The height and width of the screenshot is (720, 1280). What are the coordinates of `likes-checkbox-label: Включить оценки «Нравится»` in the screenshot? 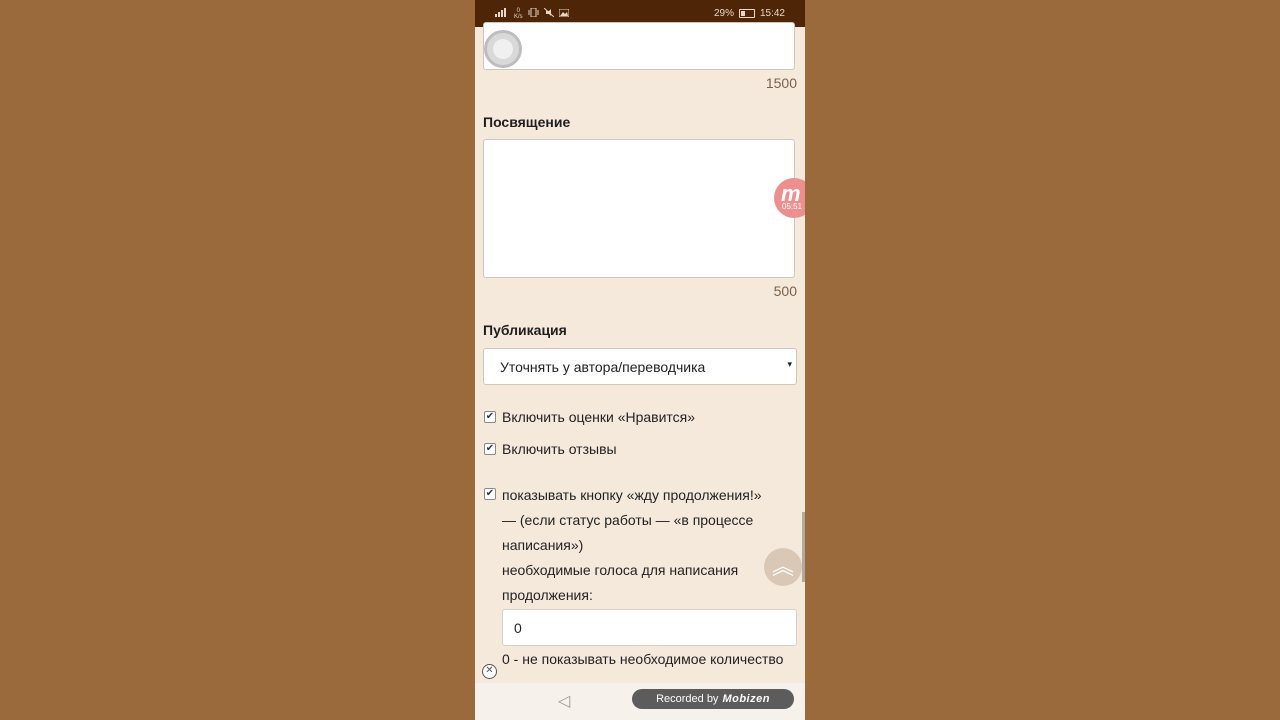 It's located at (598, 417).